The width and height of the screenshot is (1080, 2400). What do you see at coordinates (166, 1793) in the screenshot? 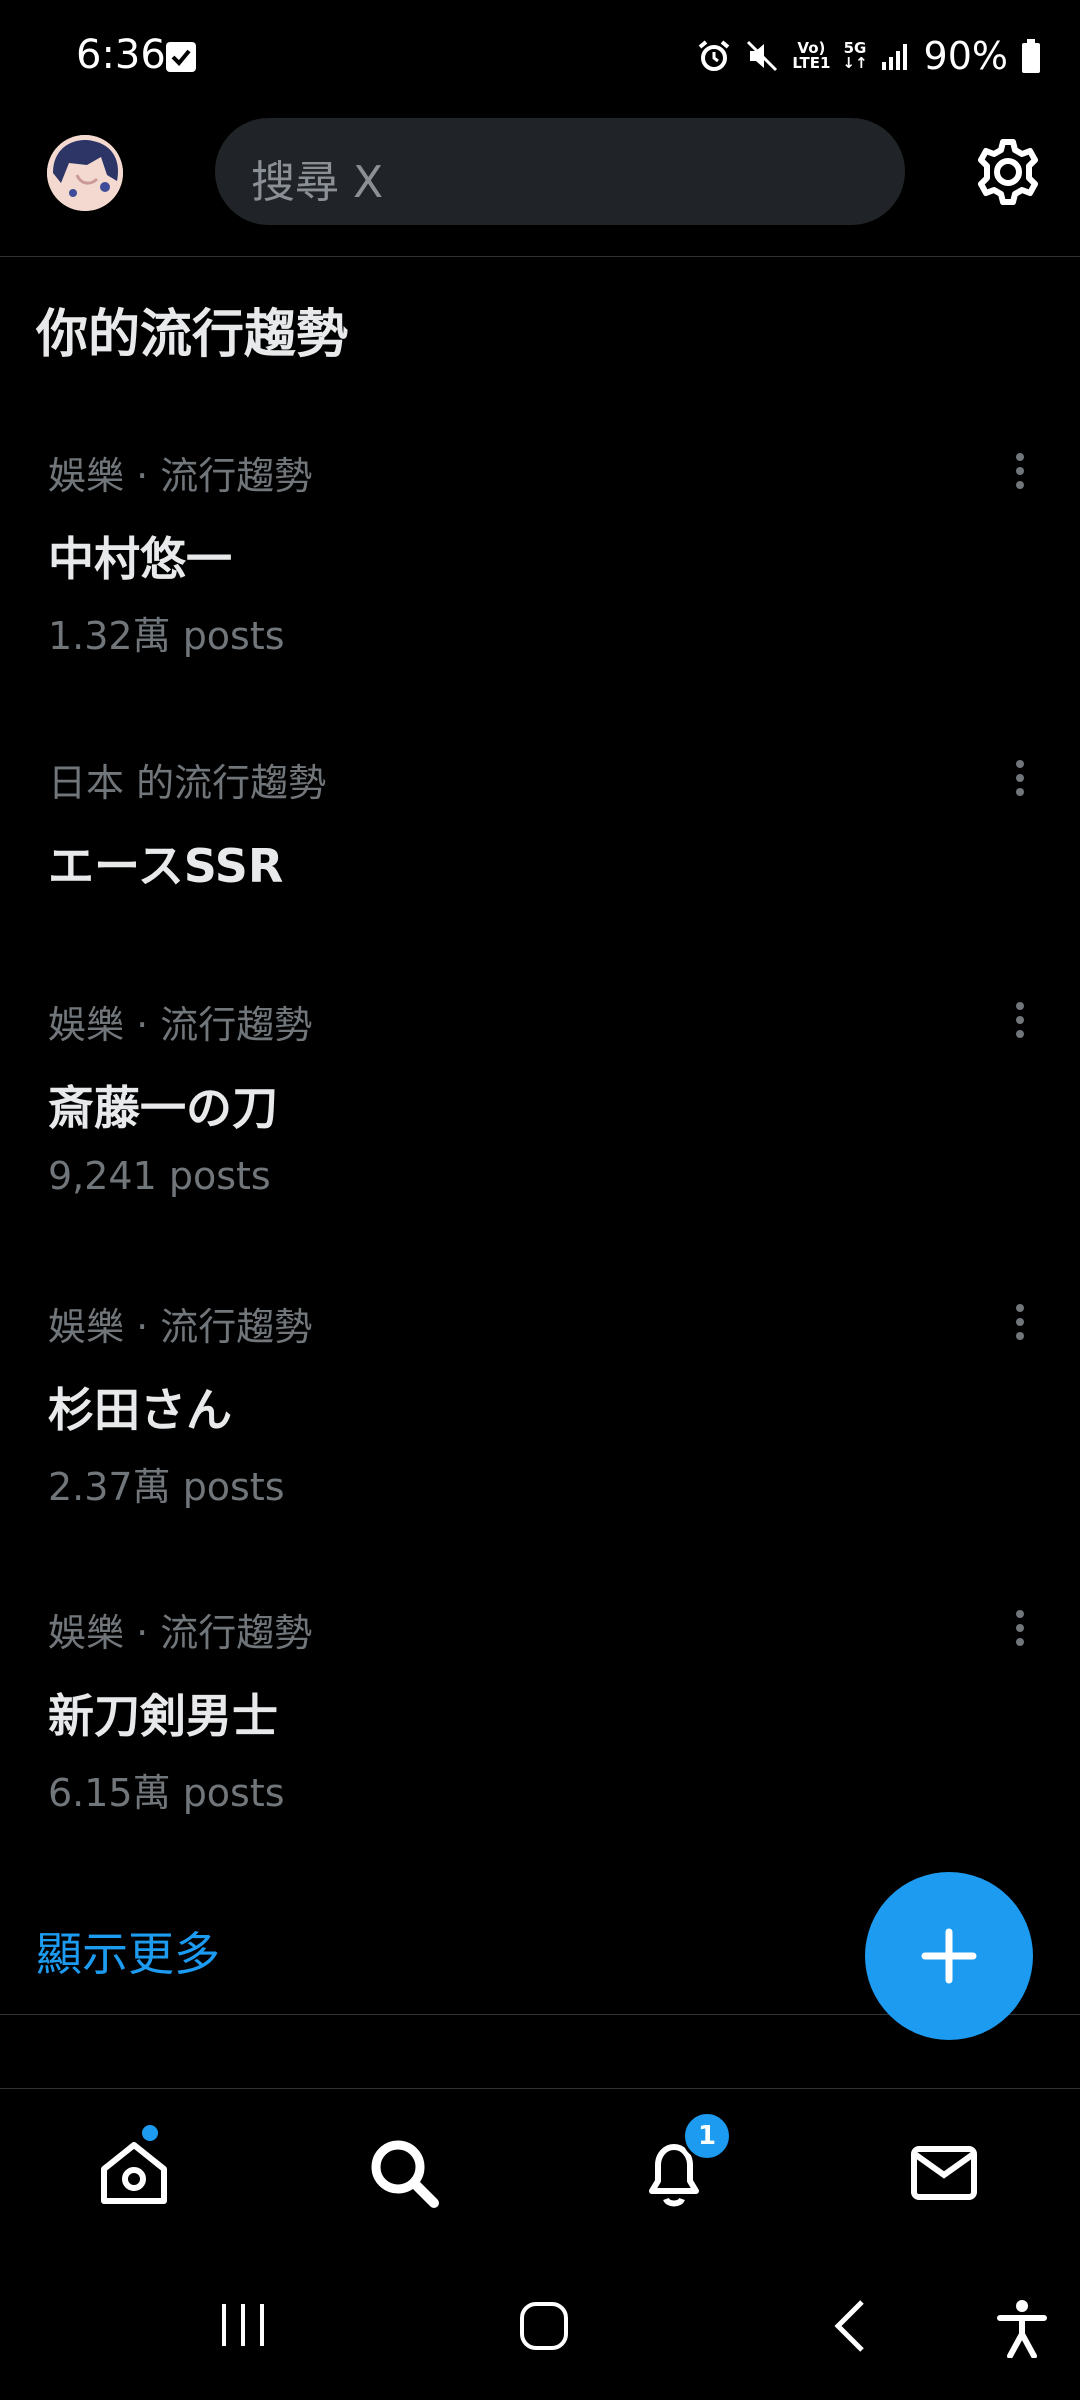
I see `trend-count: 6.15萬 posts` at bounding box center [166, 1793].